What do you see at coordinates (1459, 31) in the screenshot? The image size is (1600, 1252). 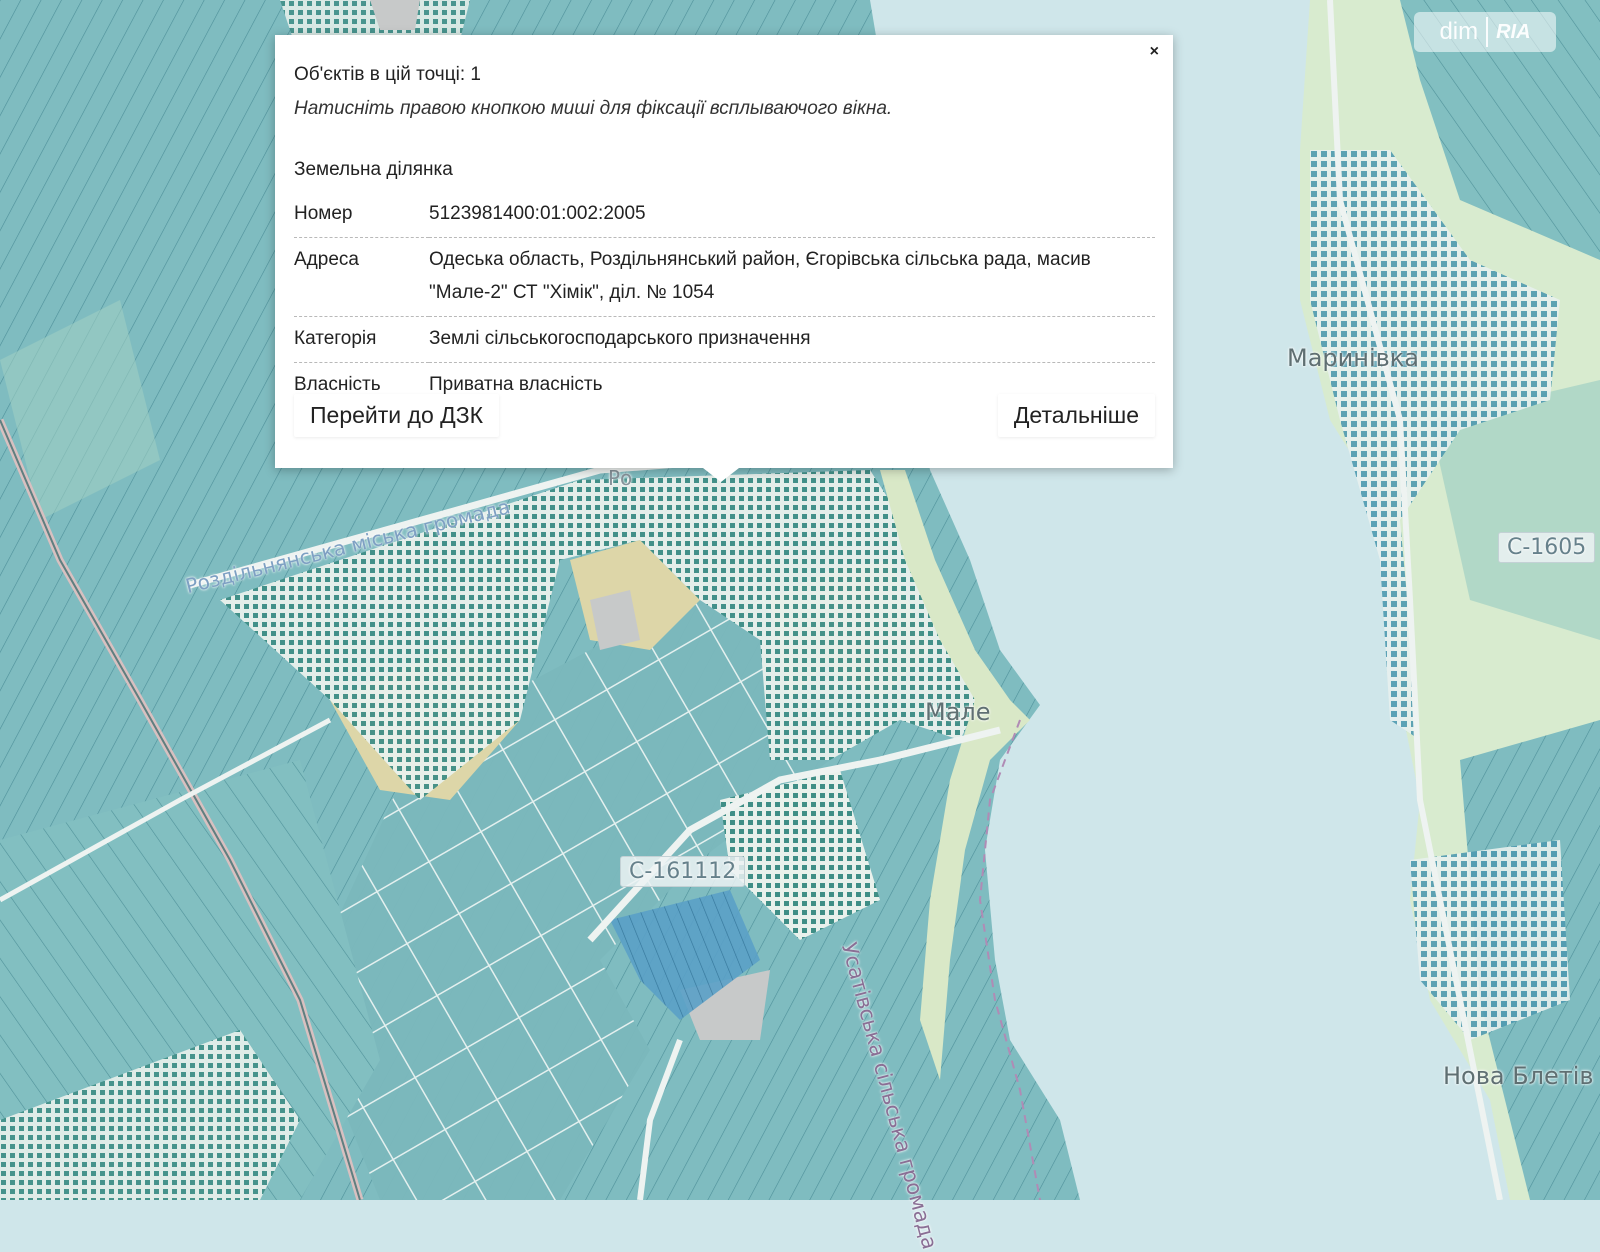 I see `watermark-dim-text: dim` at bounding box center [1459, 31].